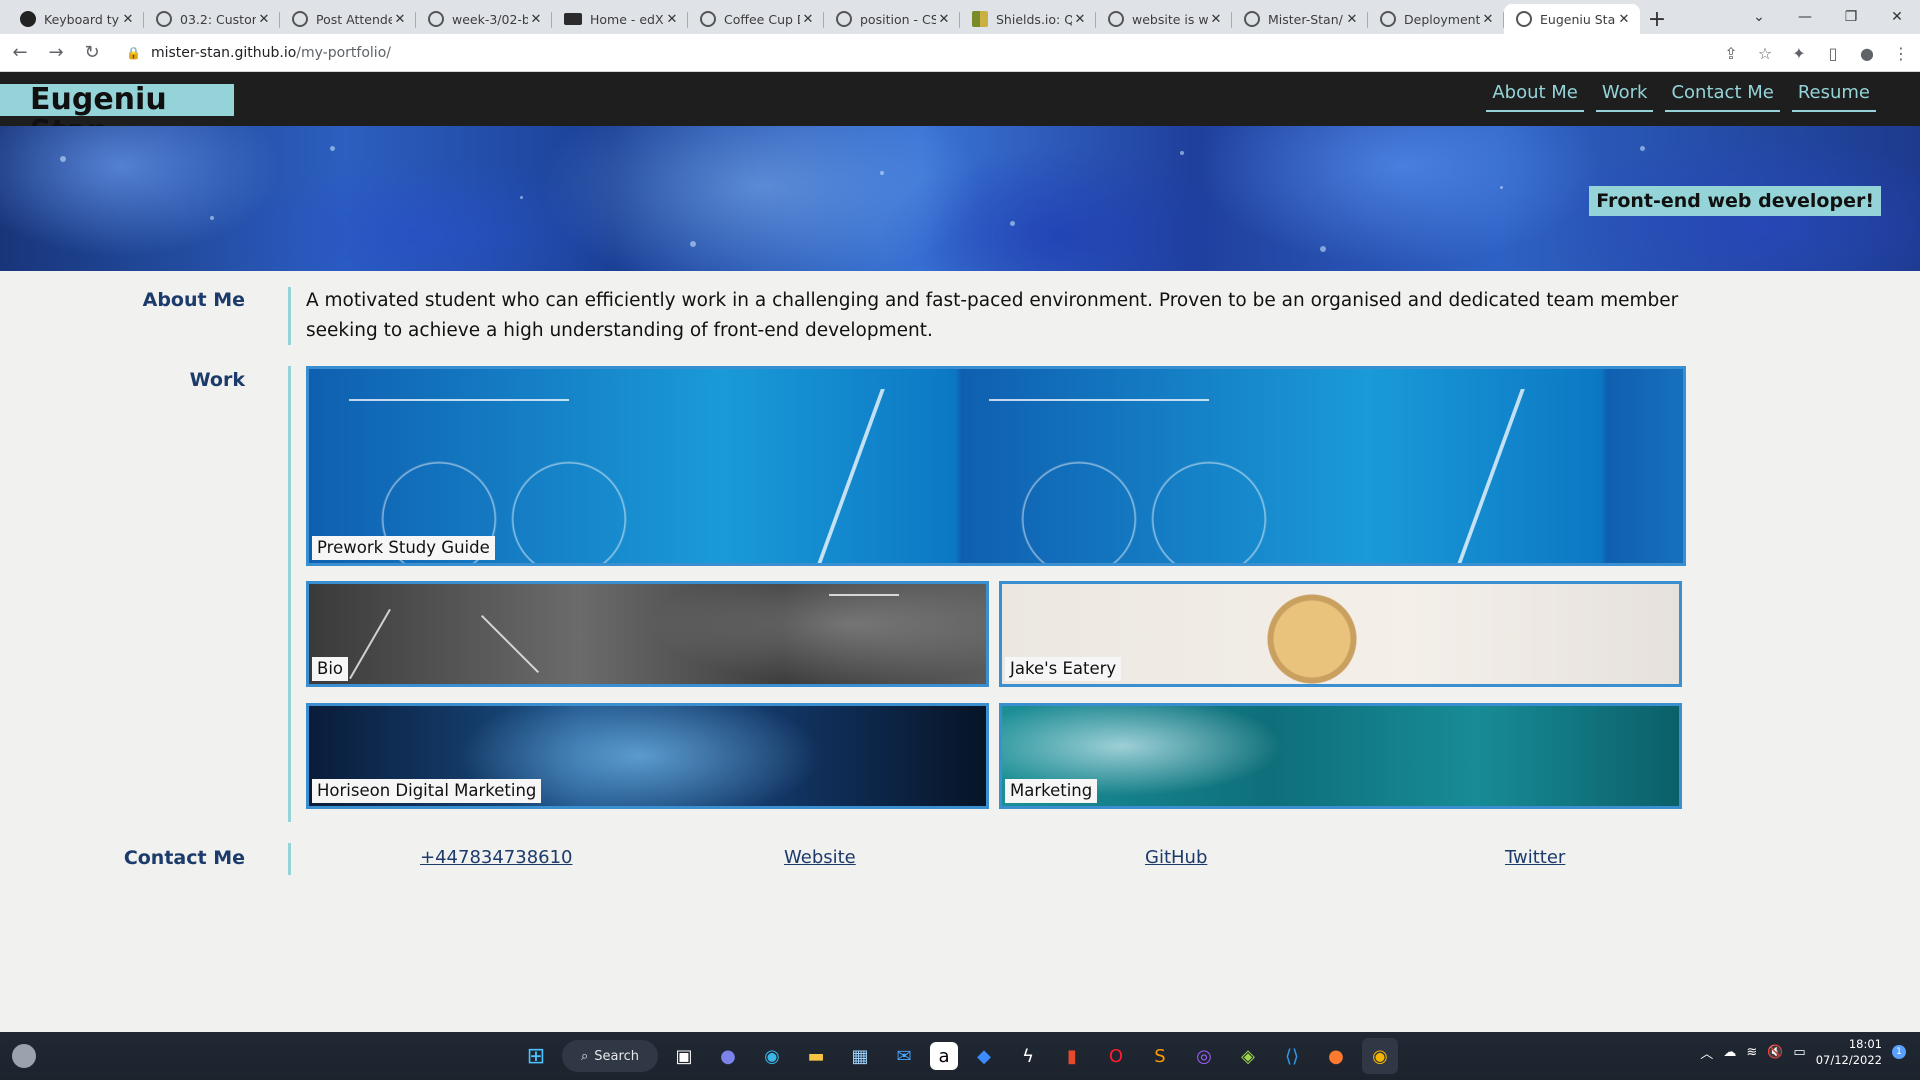 Image resolution: width=1920 pixels, height=1080 pixels. I want to click on bookmark-star-icon: ☆, so click(1765, 53).